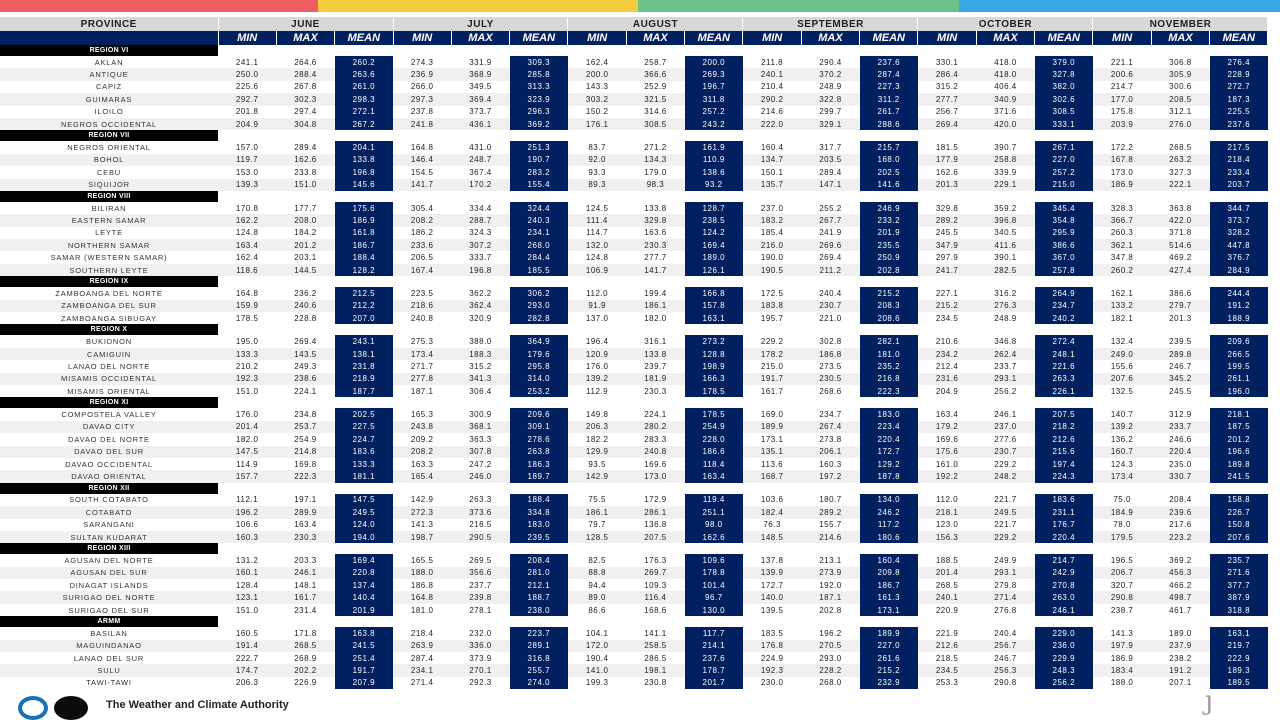 The width and height of the screenshot is (1280, 720). I want to click on cell-mean: 268.0, so click(538, 245).